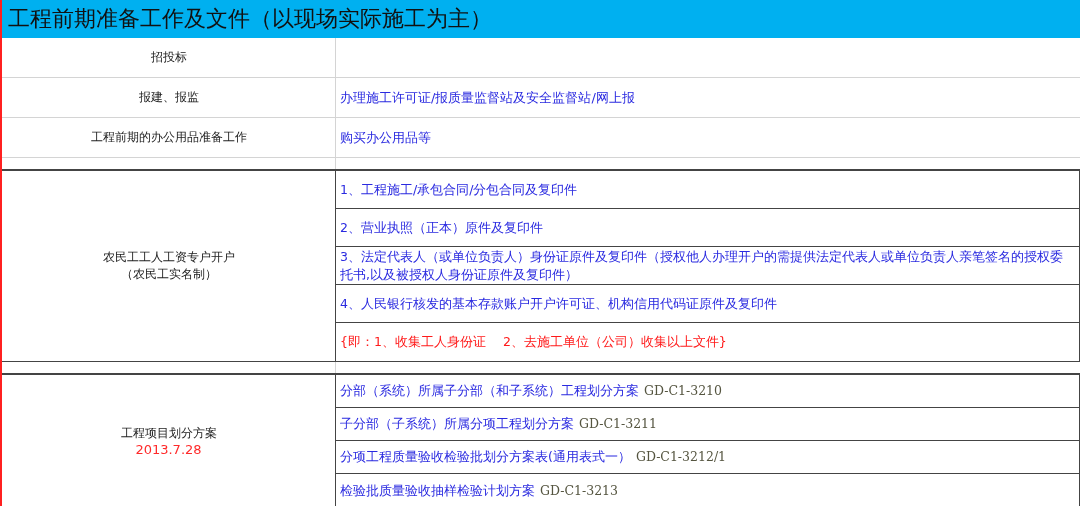 The image size is (1080, 506). Describe the element at coordinates (168, 433) in the screenshot. I see `row-label: 工程项目划分方案` at that location.